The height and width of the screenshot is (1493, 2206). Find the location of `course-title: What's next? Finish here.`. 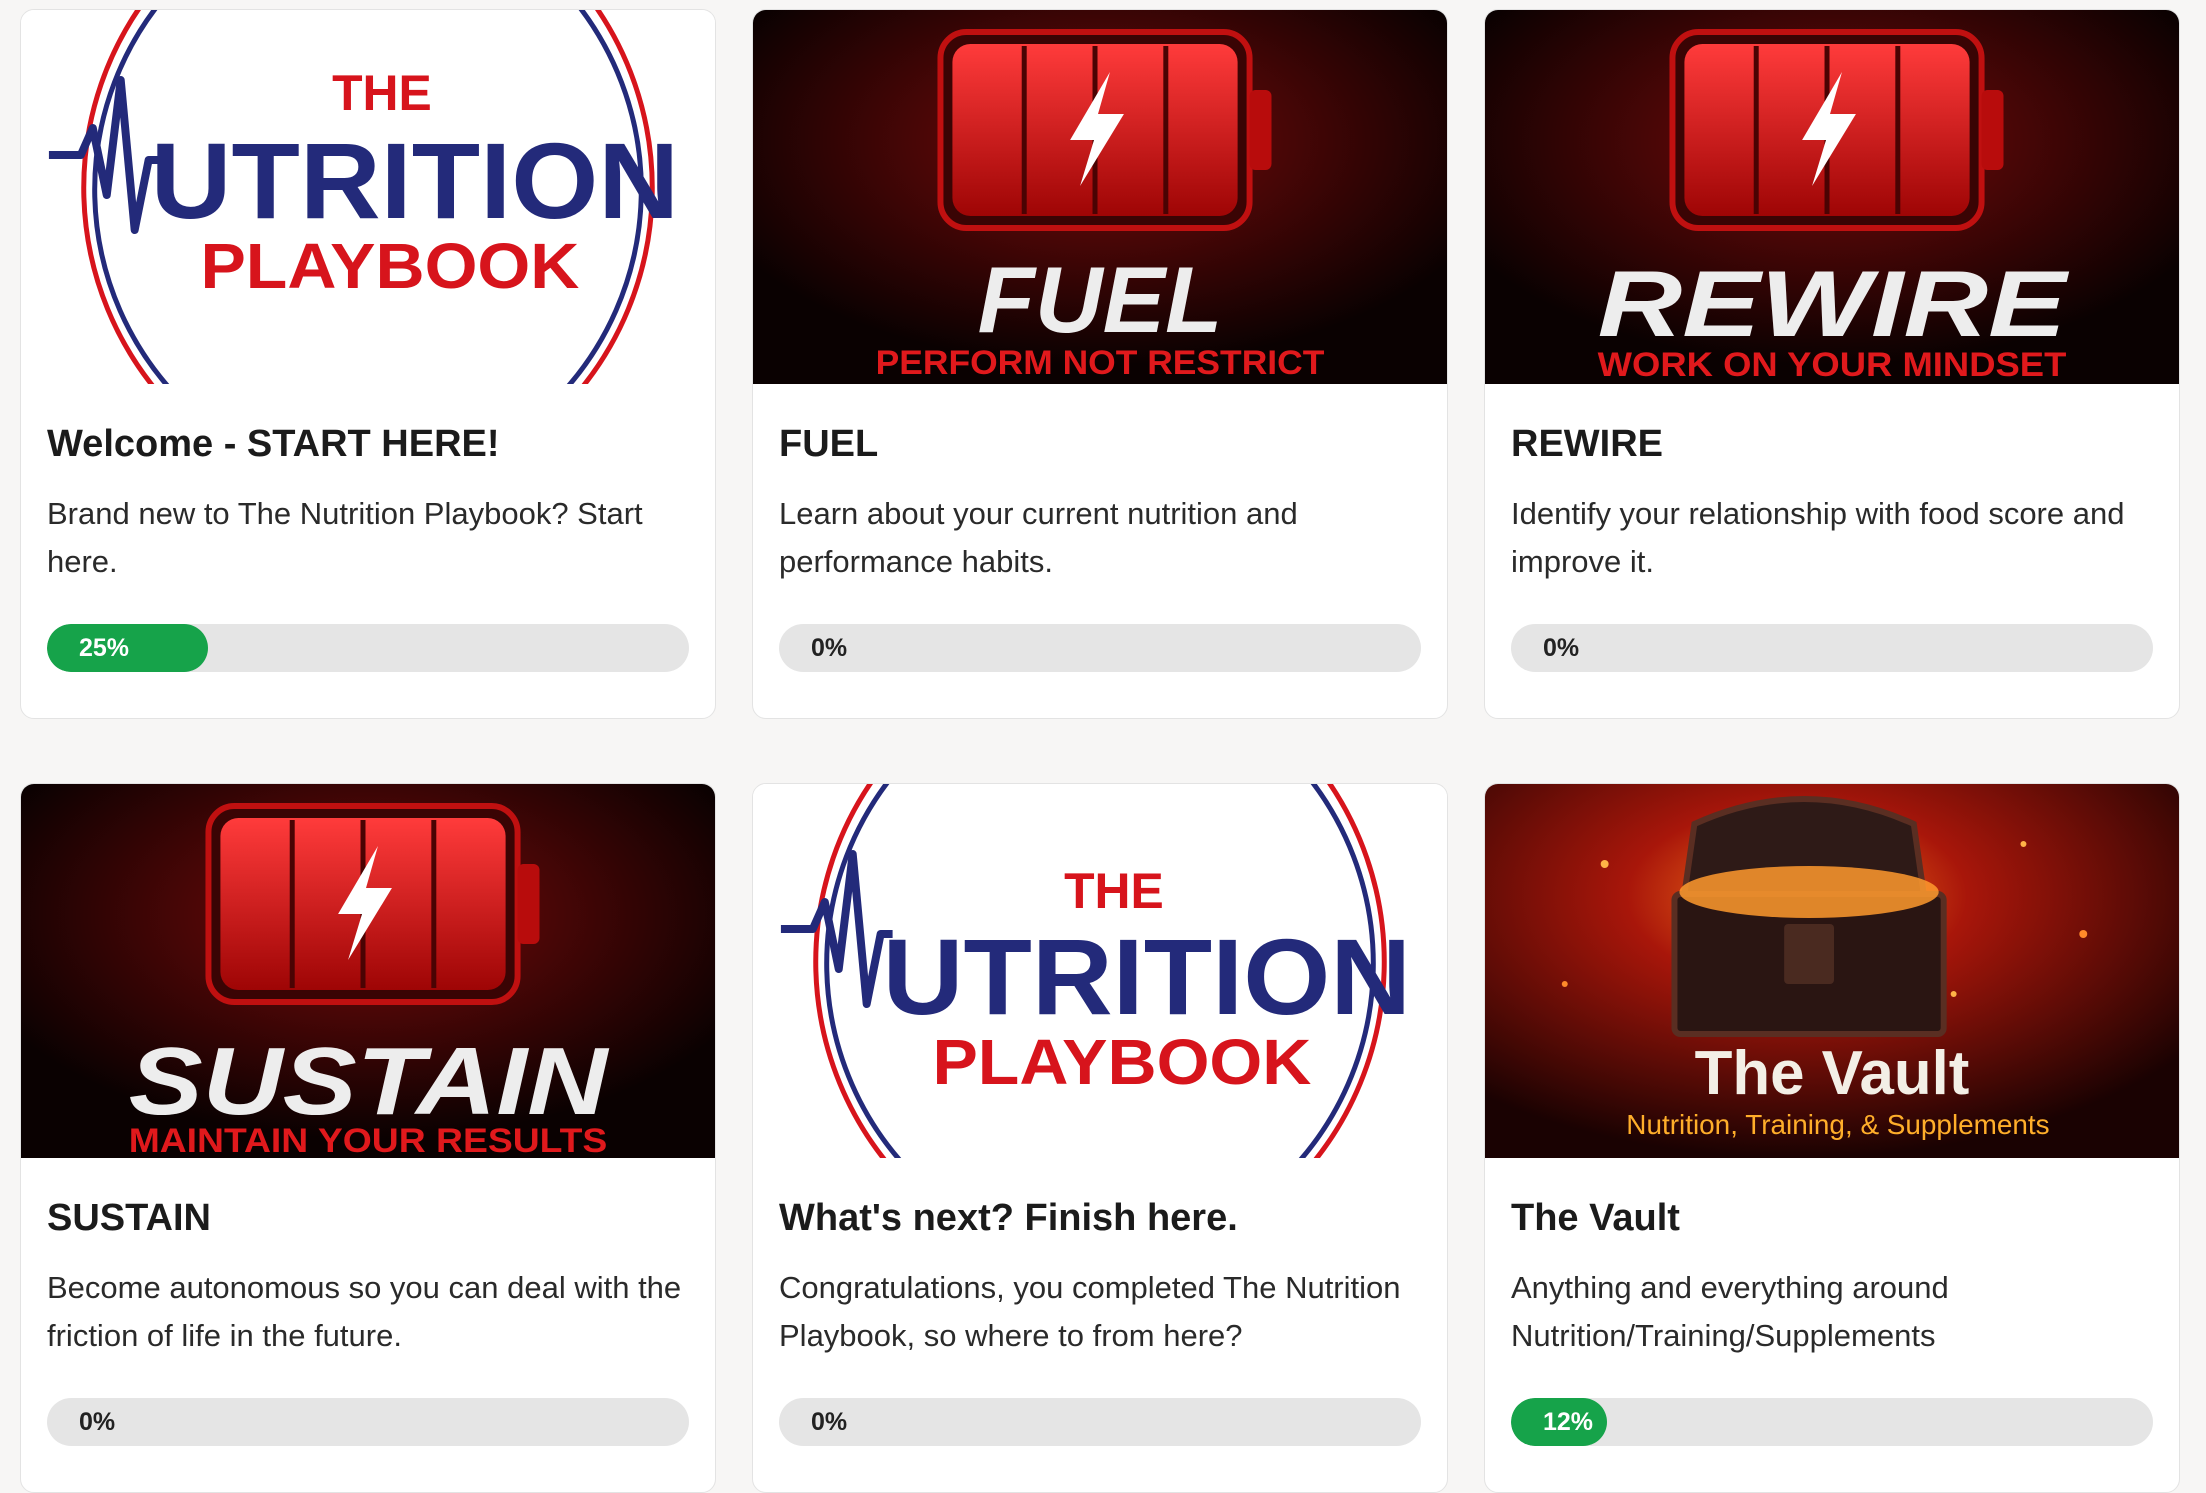

course-title: What's next? Finish here. is located at coordinates (1113, 1219).